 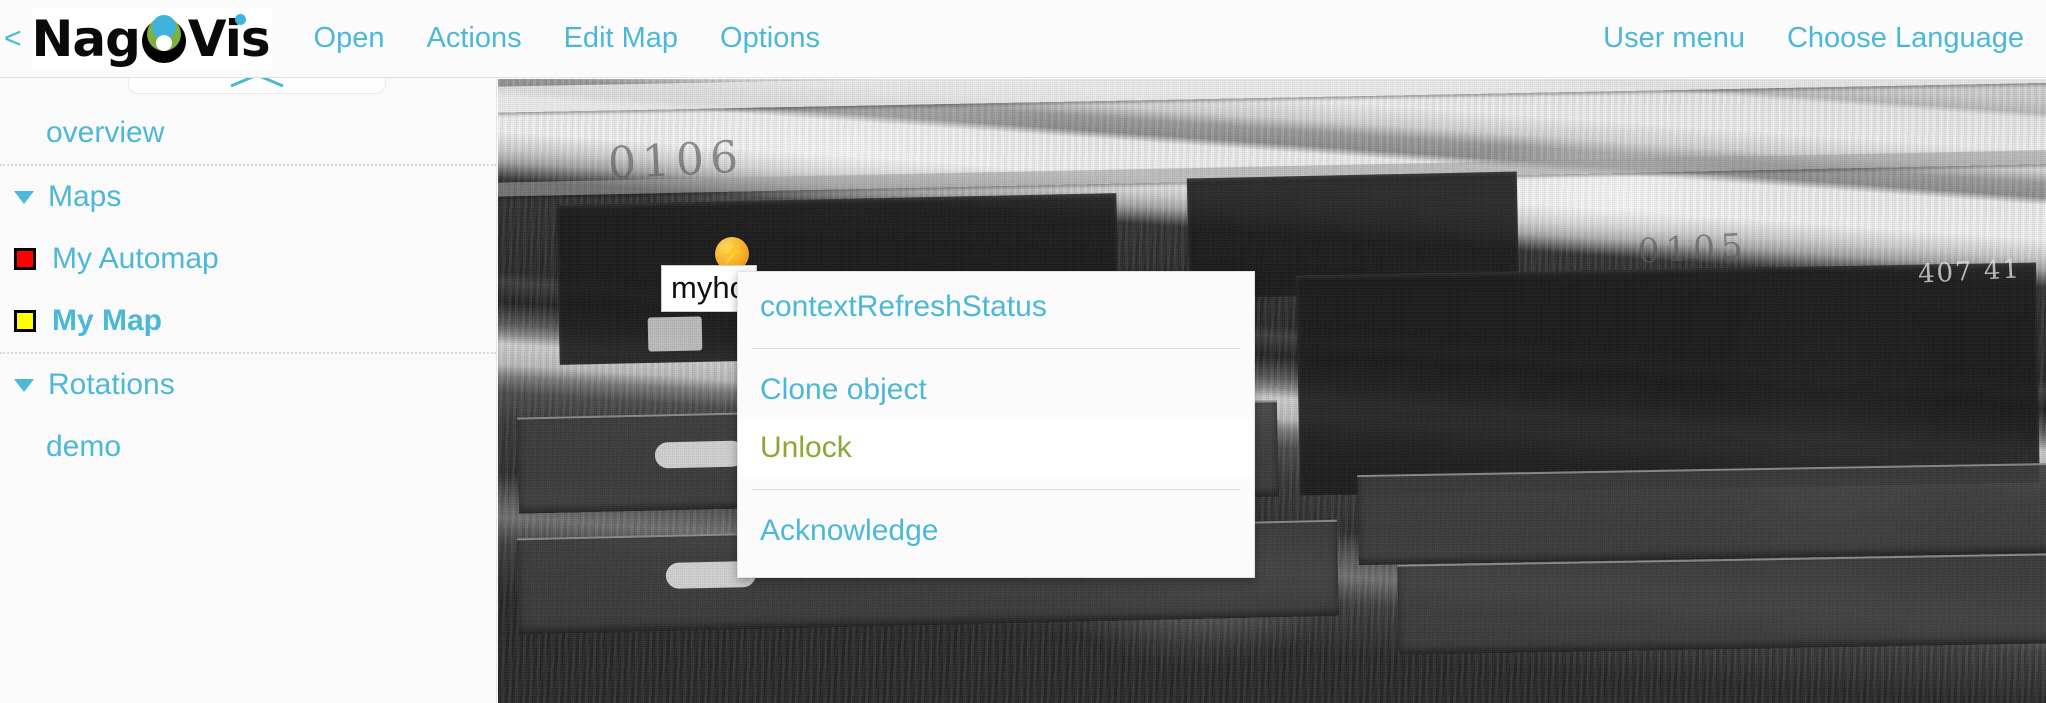 I want to click on main-nav-left: Open Actions Edit Map Options, so click(x=567, y=38).